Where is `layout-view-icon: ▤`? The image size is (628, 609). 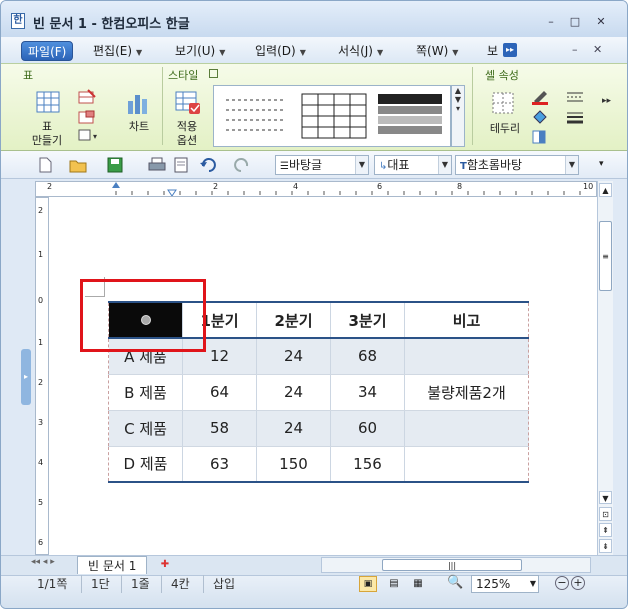
layout-view-icon: ▤ is located at coordinates (394, 584).